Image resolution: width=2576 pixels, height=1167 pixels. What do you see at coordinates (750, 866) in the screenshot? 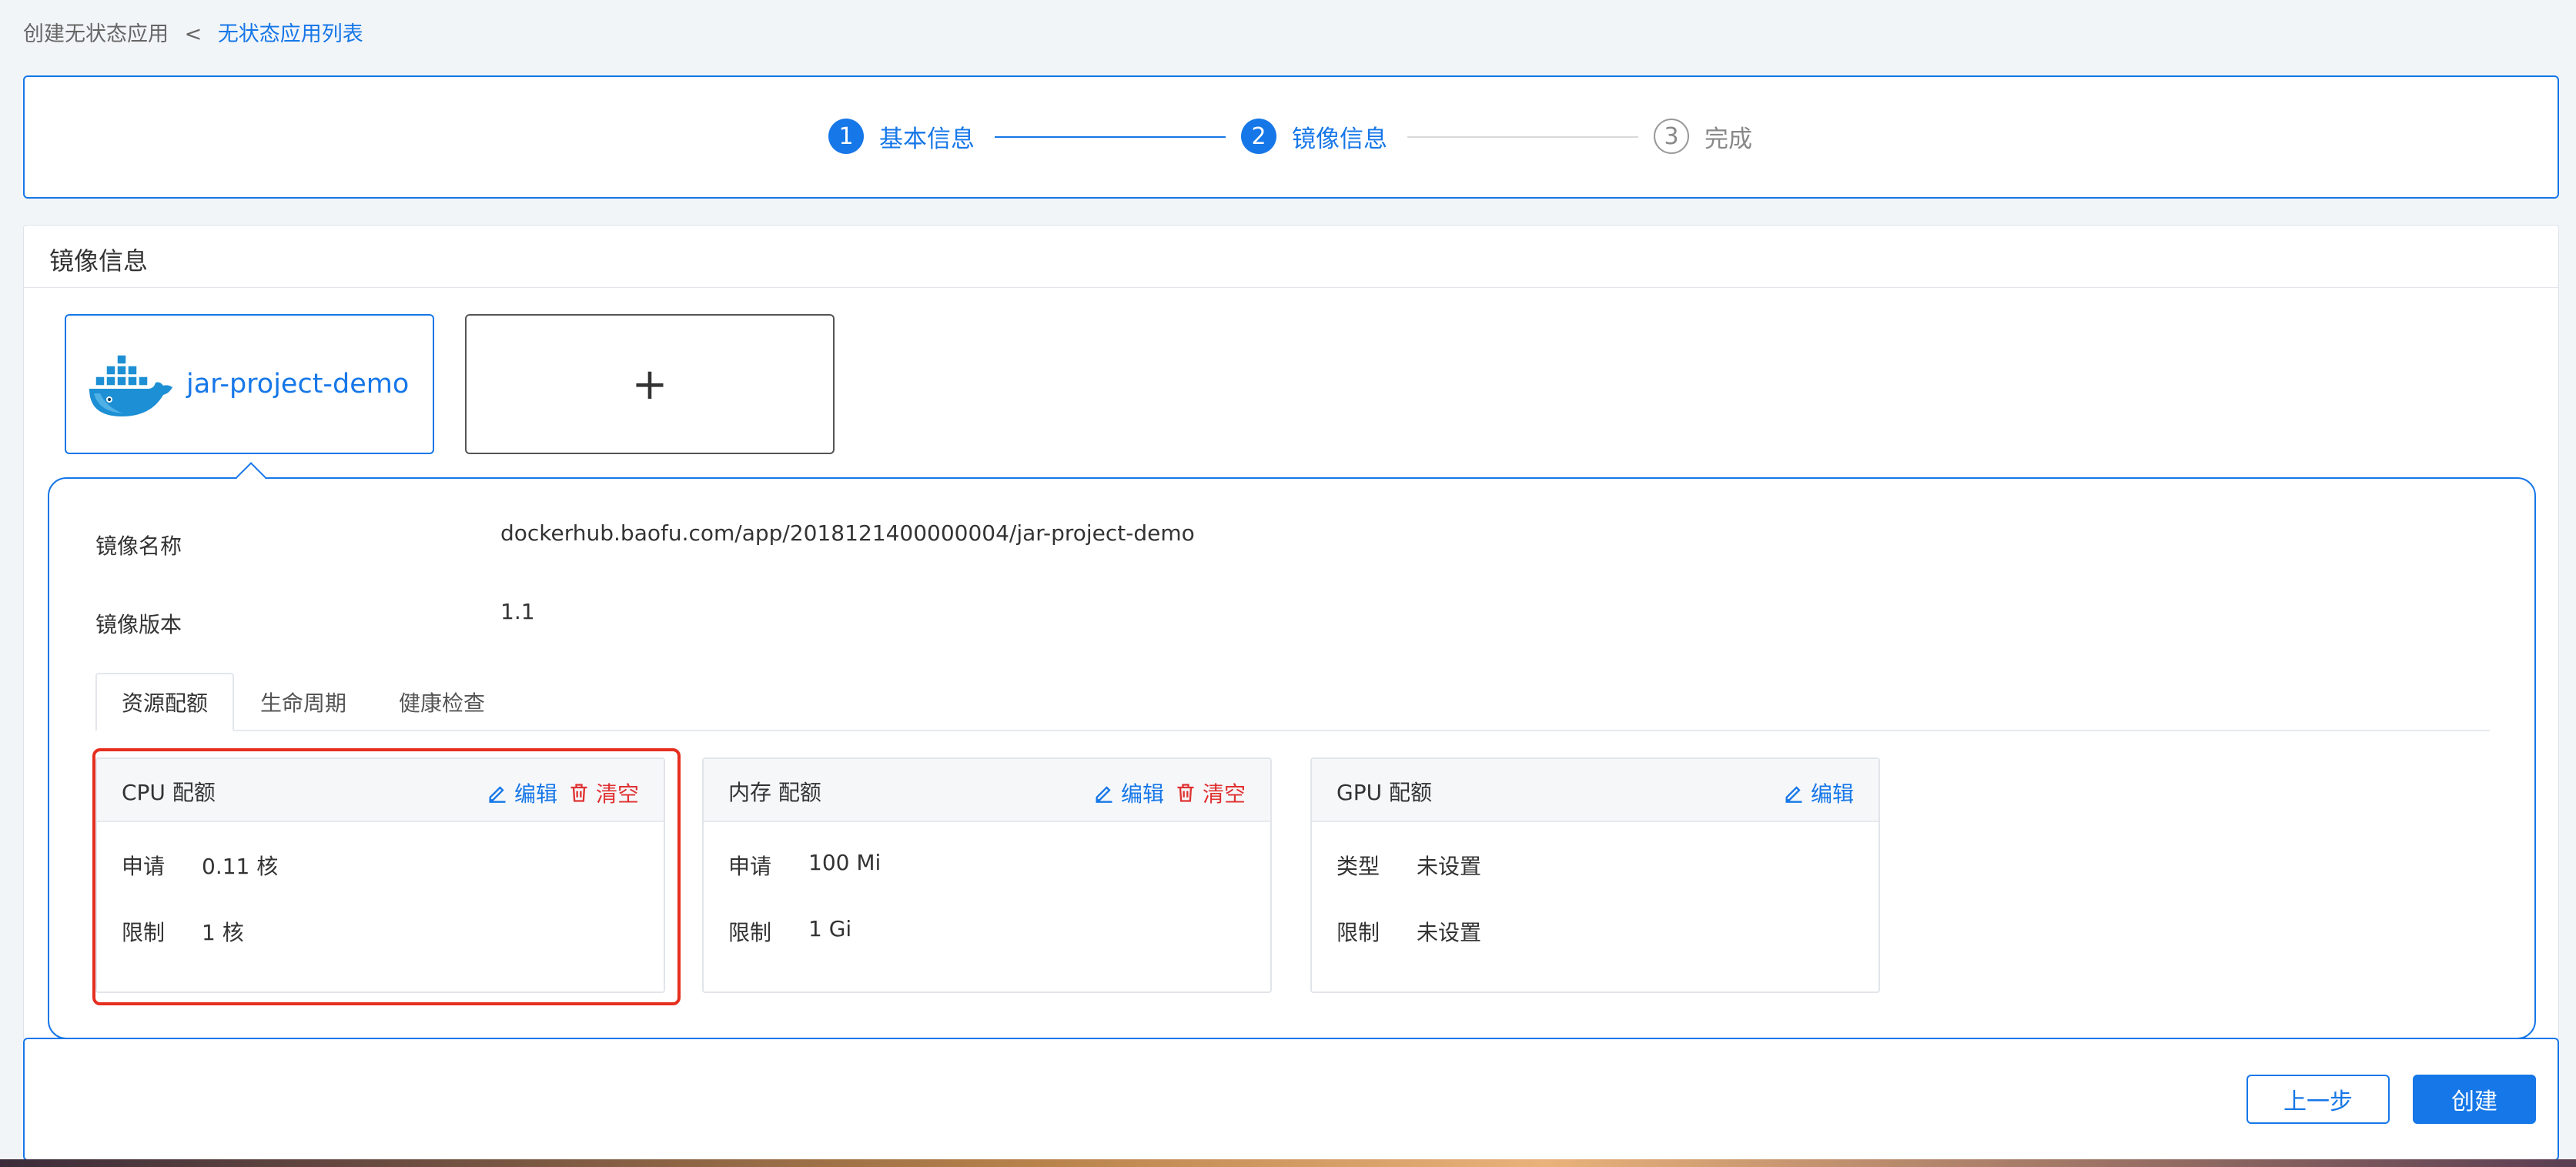
I see `request-label: 申请` at bounding box center [750, 866].